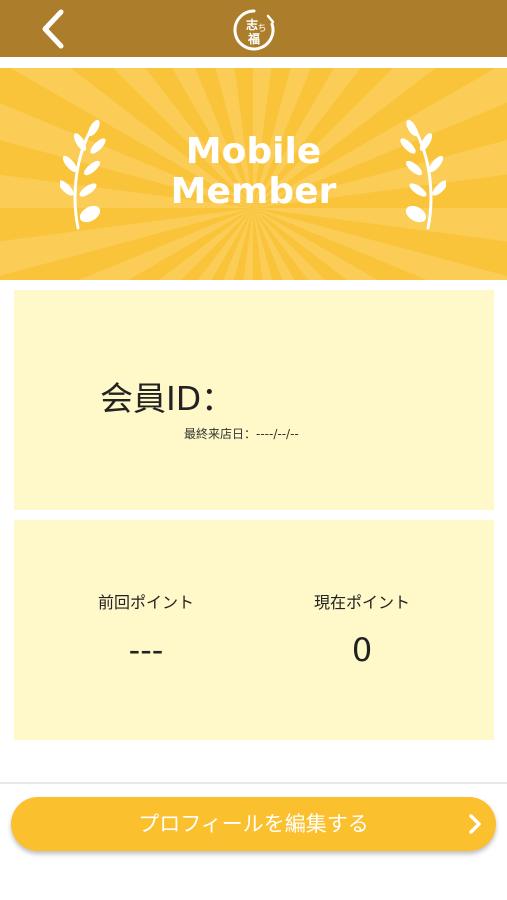 The image size is (507, 900). I want to click on svg-text: 志, so click(252, 24).